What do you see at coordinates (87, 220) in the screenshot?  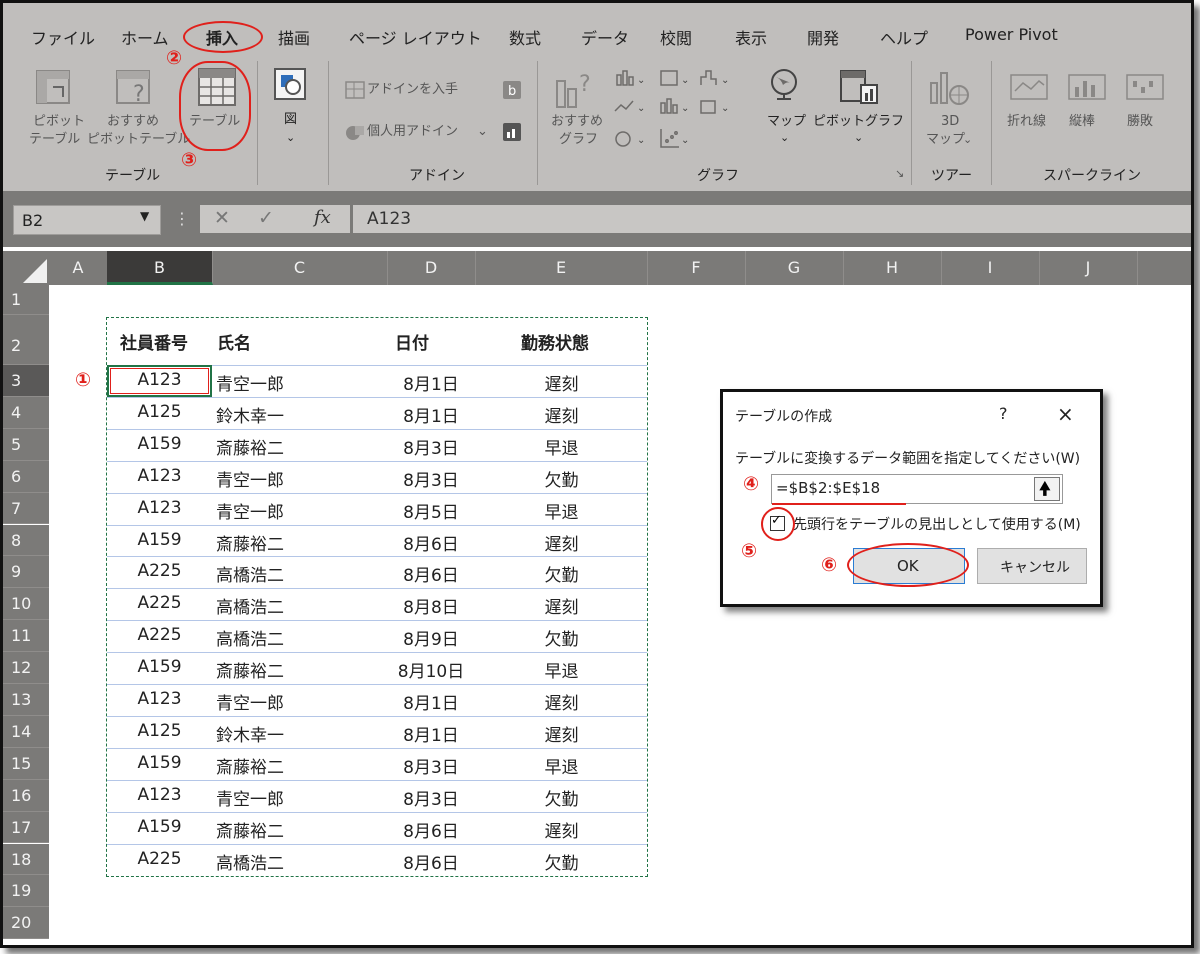 I see `name-box: B2 ▼` at bounding box center [87, 220].